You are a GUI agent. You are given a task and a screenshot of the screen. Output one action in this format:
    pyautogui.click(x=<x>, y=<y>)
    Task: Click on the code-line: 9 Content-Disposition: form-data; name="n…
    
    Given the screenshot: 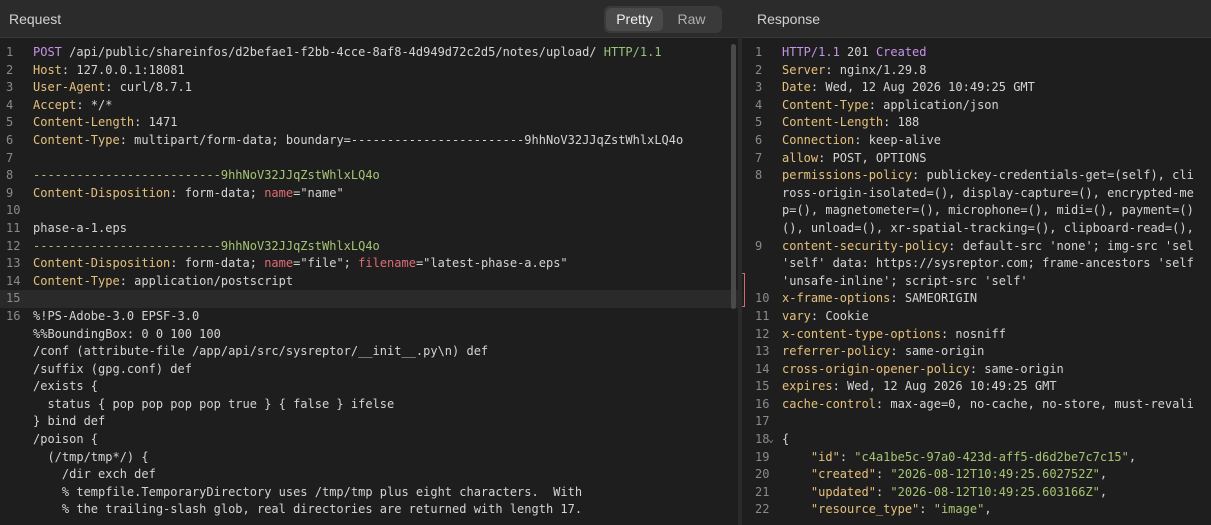 What is the action you would take?
    pyautogui.click(x=369, y=194)
    